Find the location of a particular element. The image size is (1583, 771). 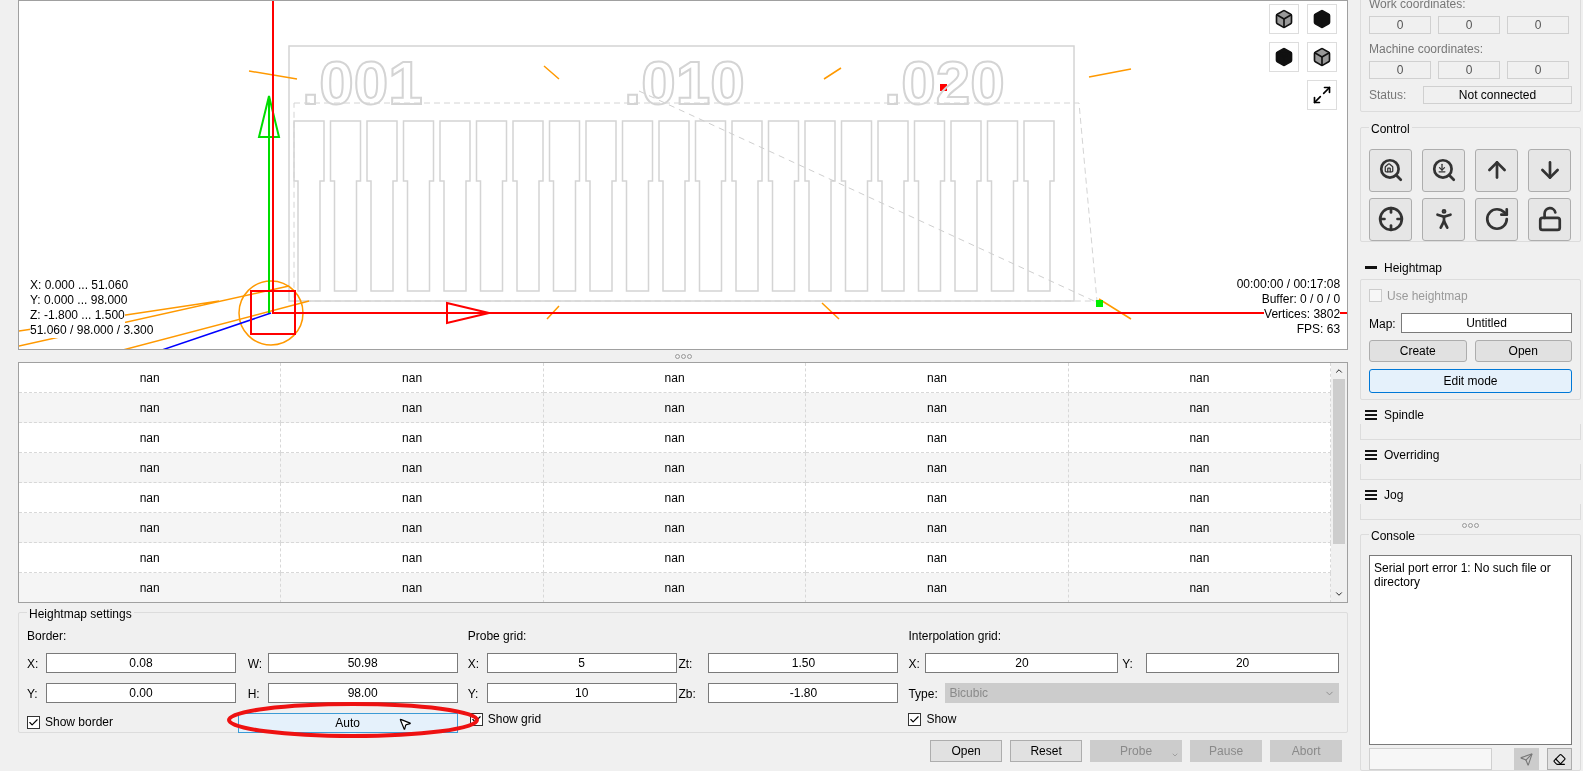

field-label: Zb: is located at coordinates (687, 694).